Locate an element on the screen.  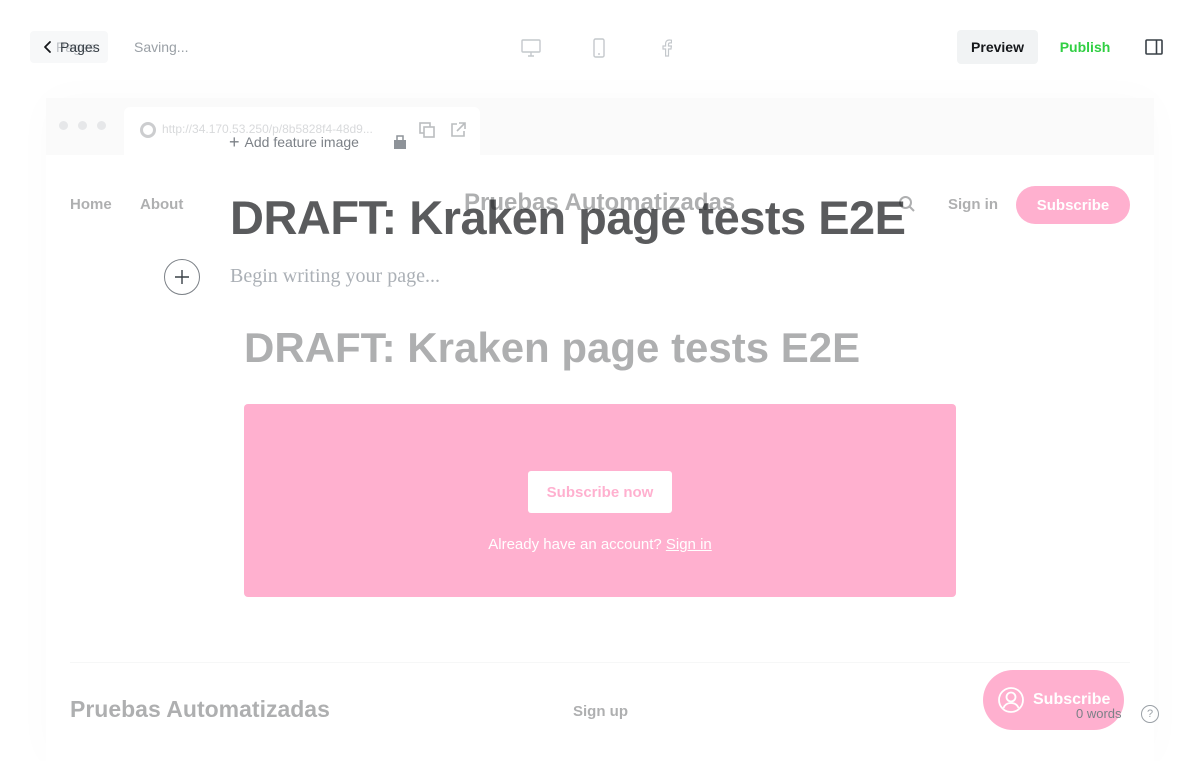
globe-icon is located at coordinates (148, 130).